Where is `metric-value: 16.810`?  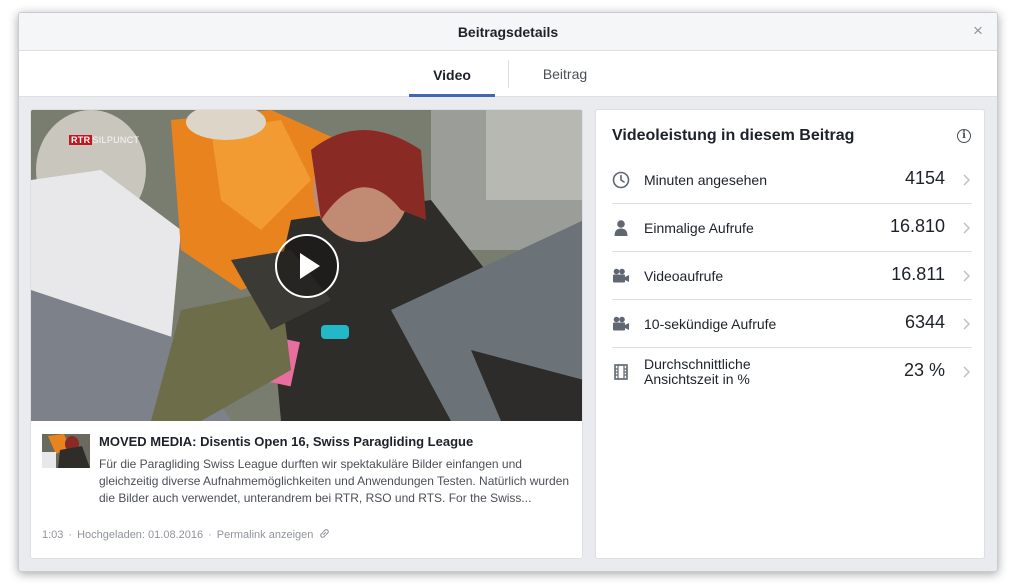 metric-value: 16.810 is located at coordinates (917, 226).